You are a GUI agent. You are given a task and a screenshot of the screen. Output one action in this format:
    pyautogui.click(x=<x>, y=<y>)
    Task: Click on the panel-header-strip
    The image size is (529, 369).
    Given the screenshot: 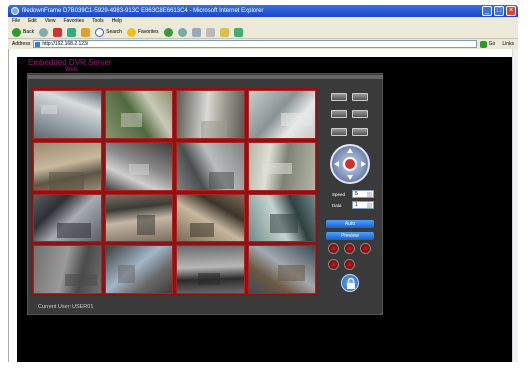 What is the action you would take?
    pyautogui.click(x=205, y=77)
    